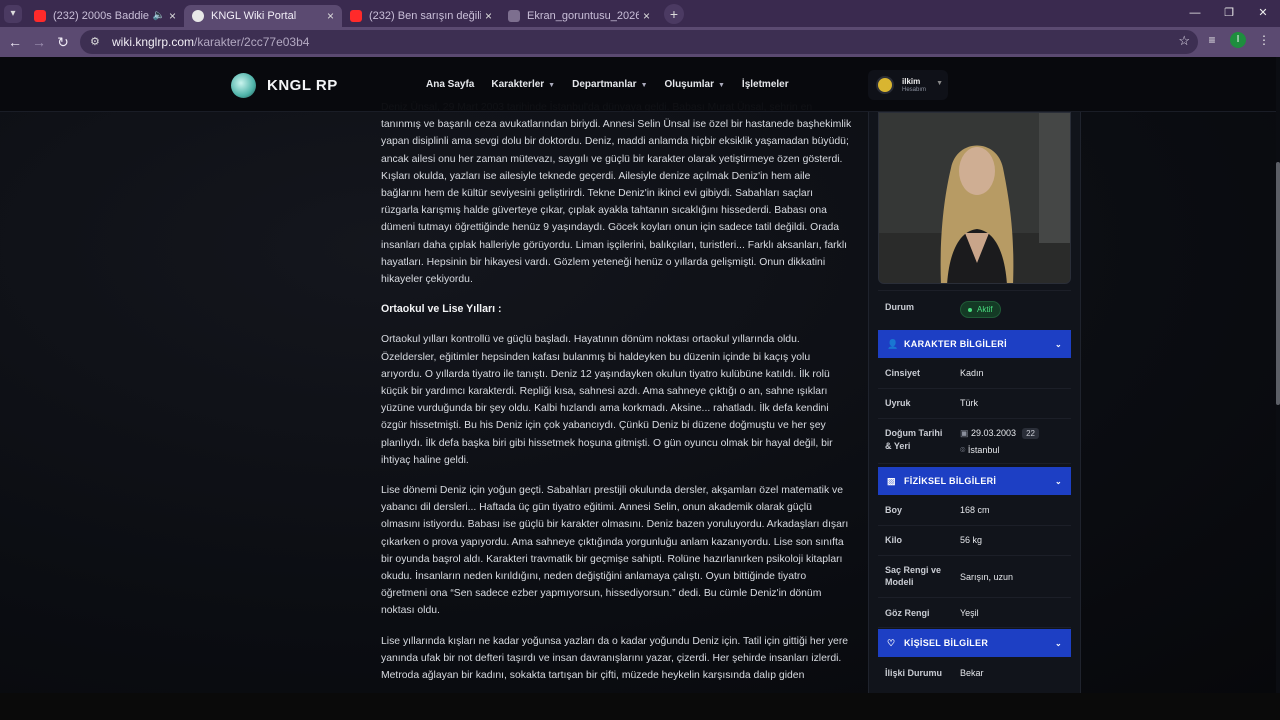 This screenshot has height=720, width=1280. Describe the element at coordinates (40, 15) in the screenshot. I see `youtube-icon` at that location.